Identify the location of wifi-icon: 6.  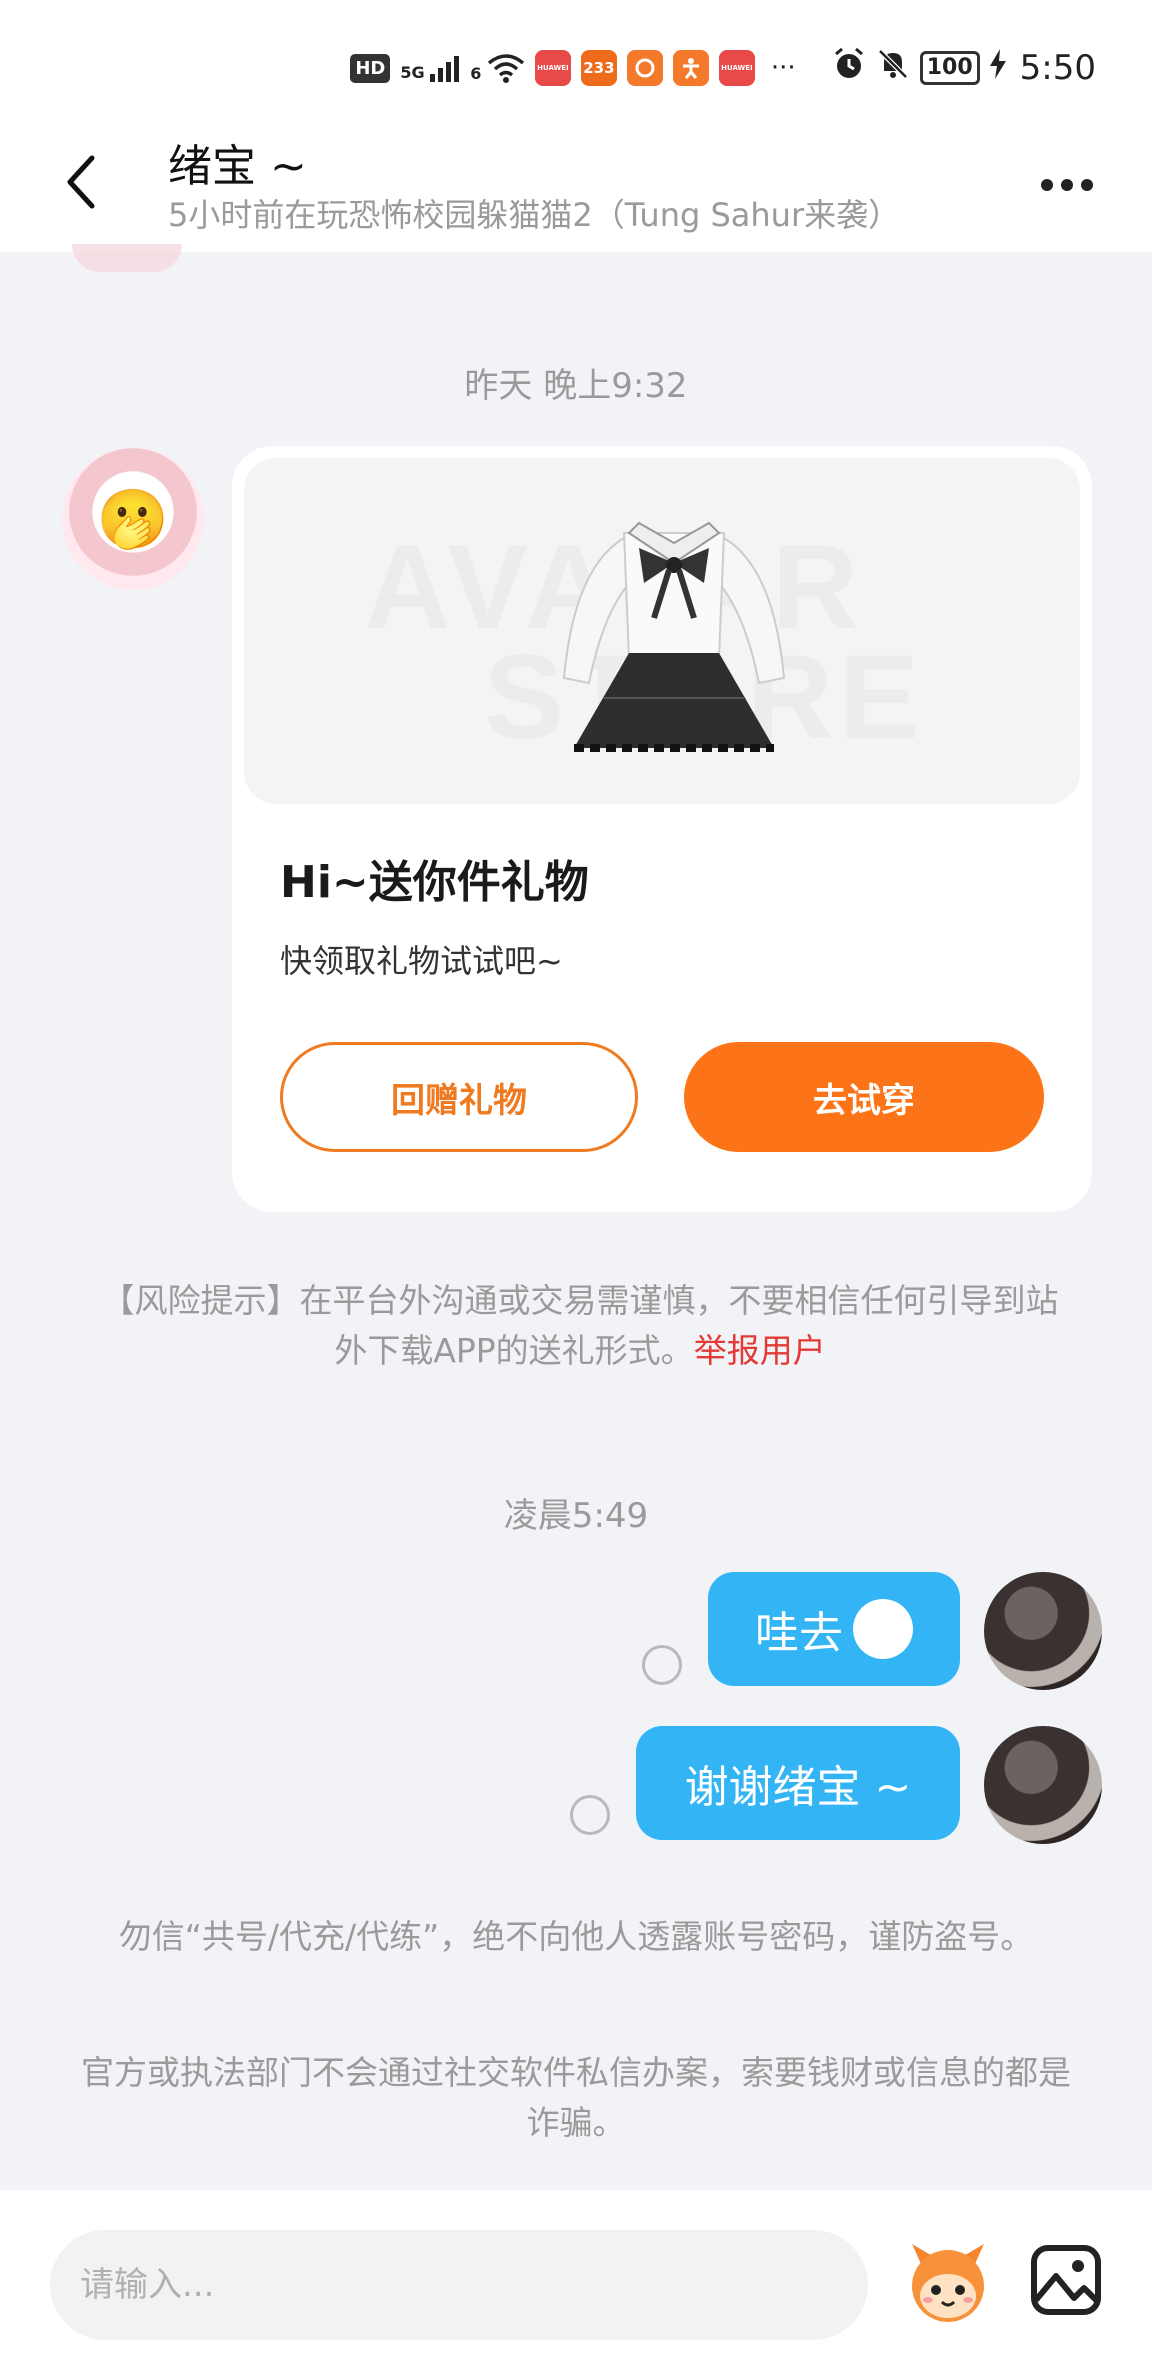
(497, 68).